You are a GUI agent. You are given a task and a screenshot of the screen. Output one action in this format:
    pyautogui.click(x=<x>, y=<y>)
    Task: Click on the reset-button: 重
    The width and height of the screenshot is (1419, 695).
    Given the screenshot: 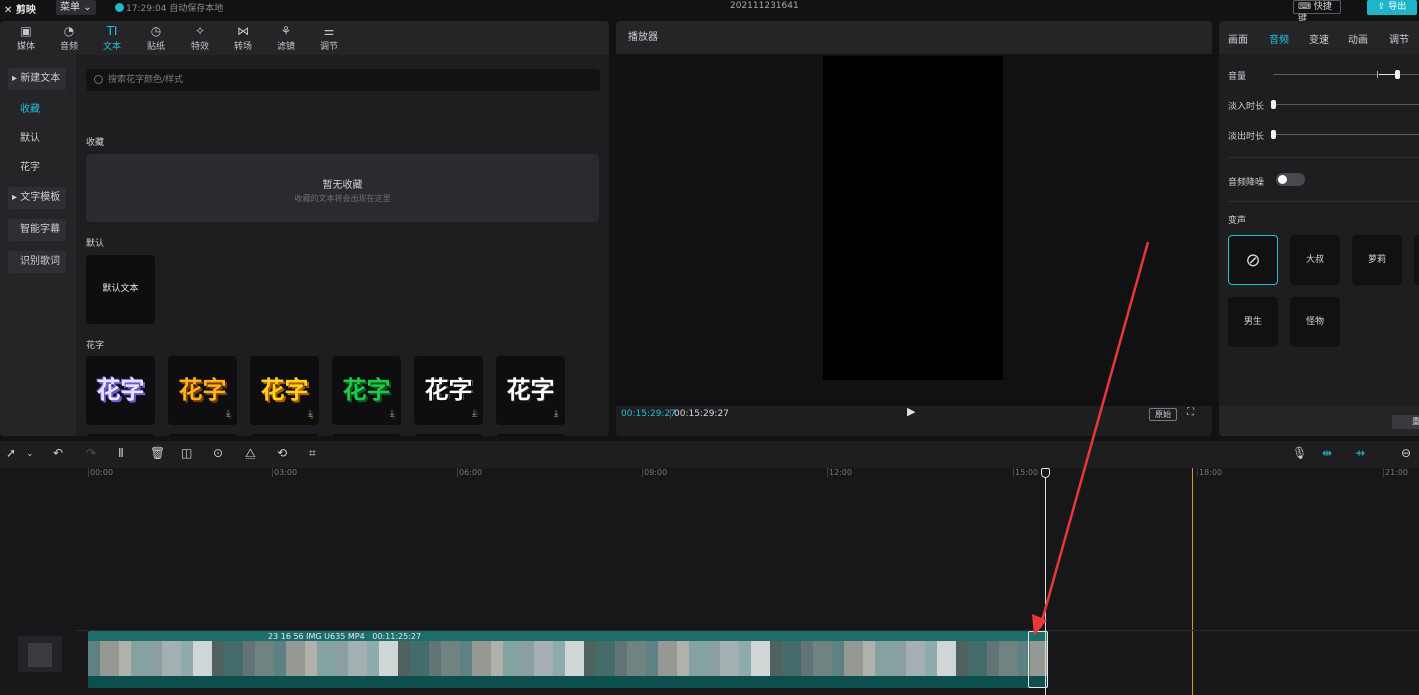 What is the action you would take?
    pyautogui.click(x=1405, y=422)
    